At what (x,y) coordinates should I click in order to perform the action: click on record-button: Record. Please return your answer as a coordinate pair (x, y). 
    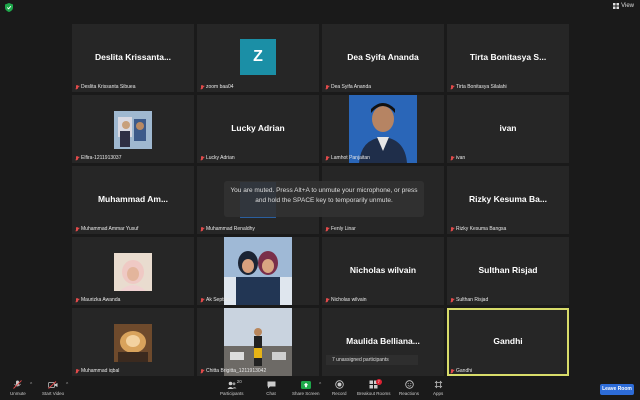
    Looking at the image, I should click on (339, 388).